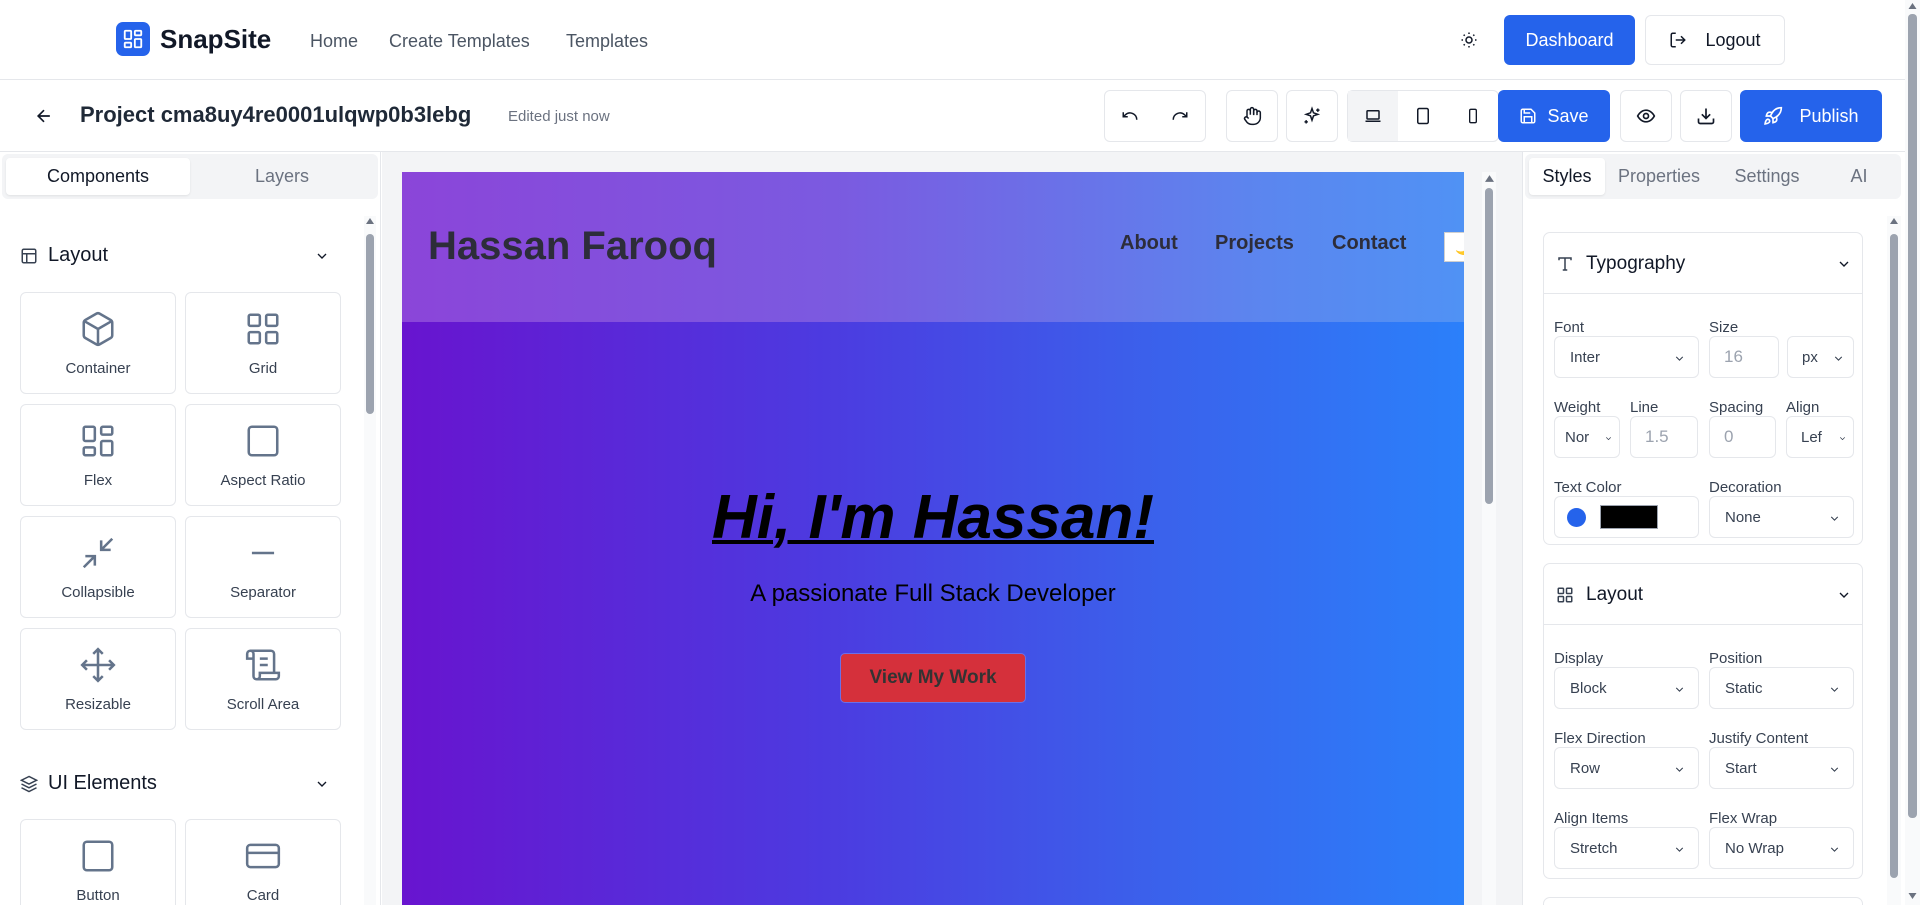  I want to click on undo-icon, so click(1130, 116).